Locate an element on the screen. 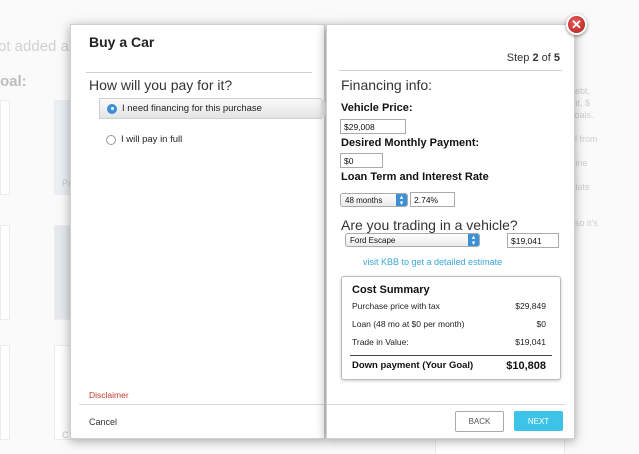 The image size is (639, 454). vehicle-price-label: Vehicle Price: is located at coordinates (377, 108).